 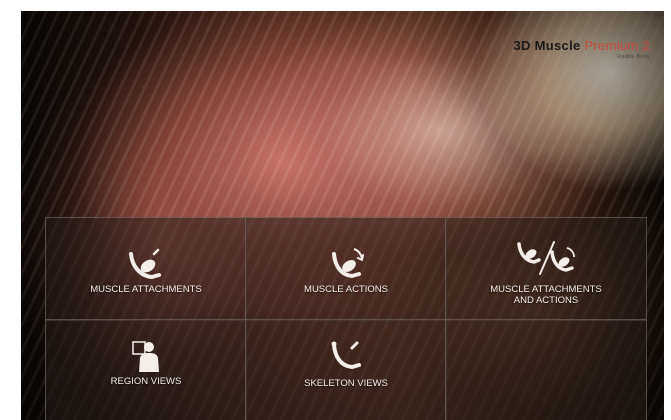 What do you see at coordinates (549, 45) in the screenshot?
I see `app-title-main: 3D Muscle` at bounding box center [549, 45].